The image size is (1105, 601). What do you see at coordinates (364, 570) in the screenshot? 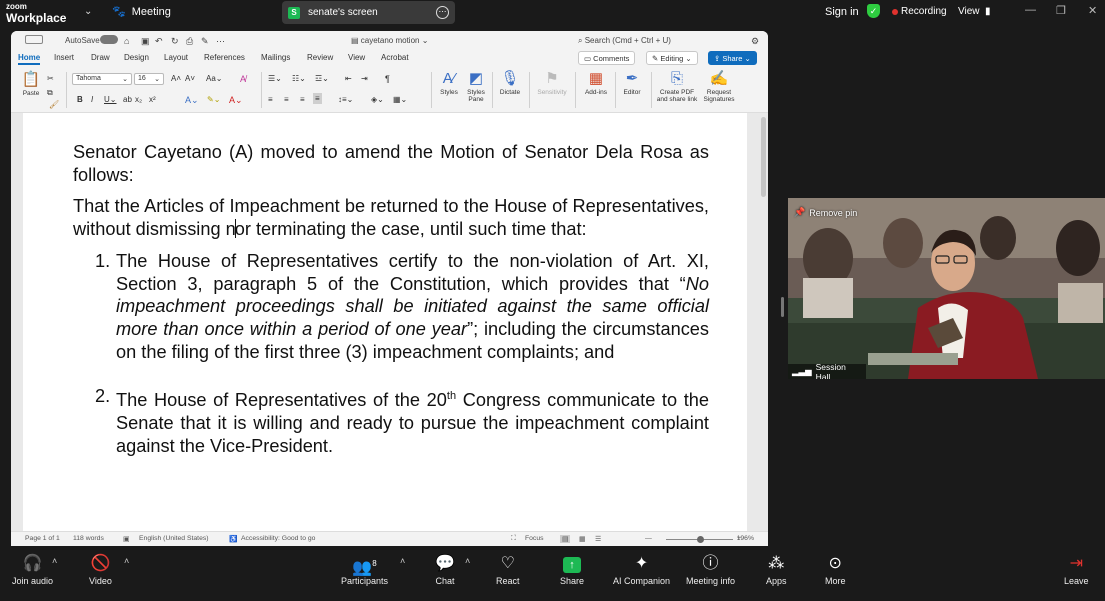
I see `participants-button: 👥8 Participants` at bounding box center [364, 570].